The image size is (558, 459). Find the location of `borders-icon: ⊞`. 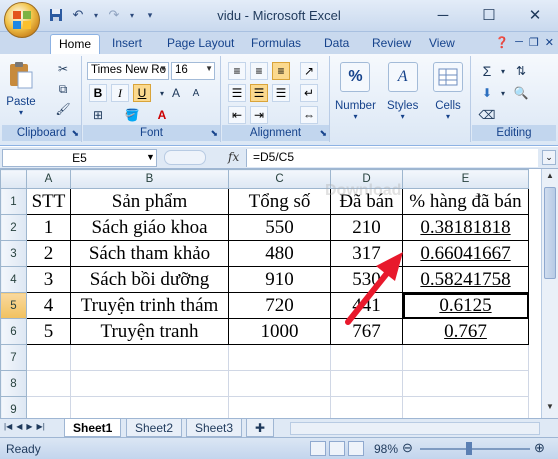

borders-icon: ⊞ is located at coordinates (98, 115).